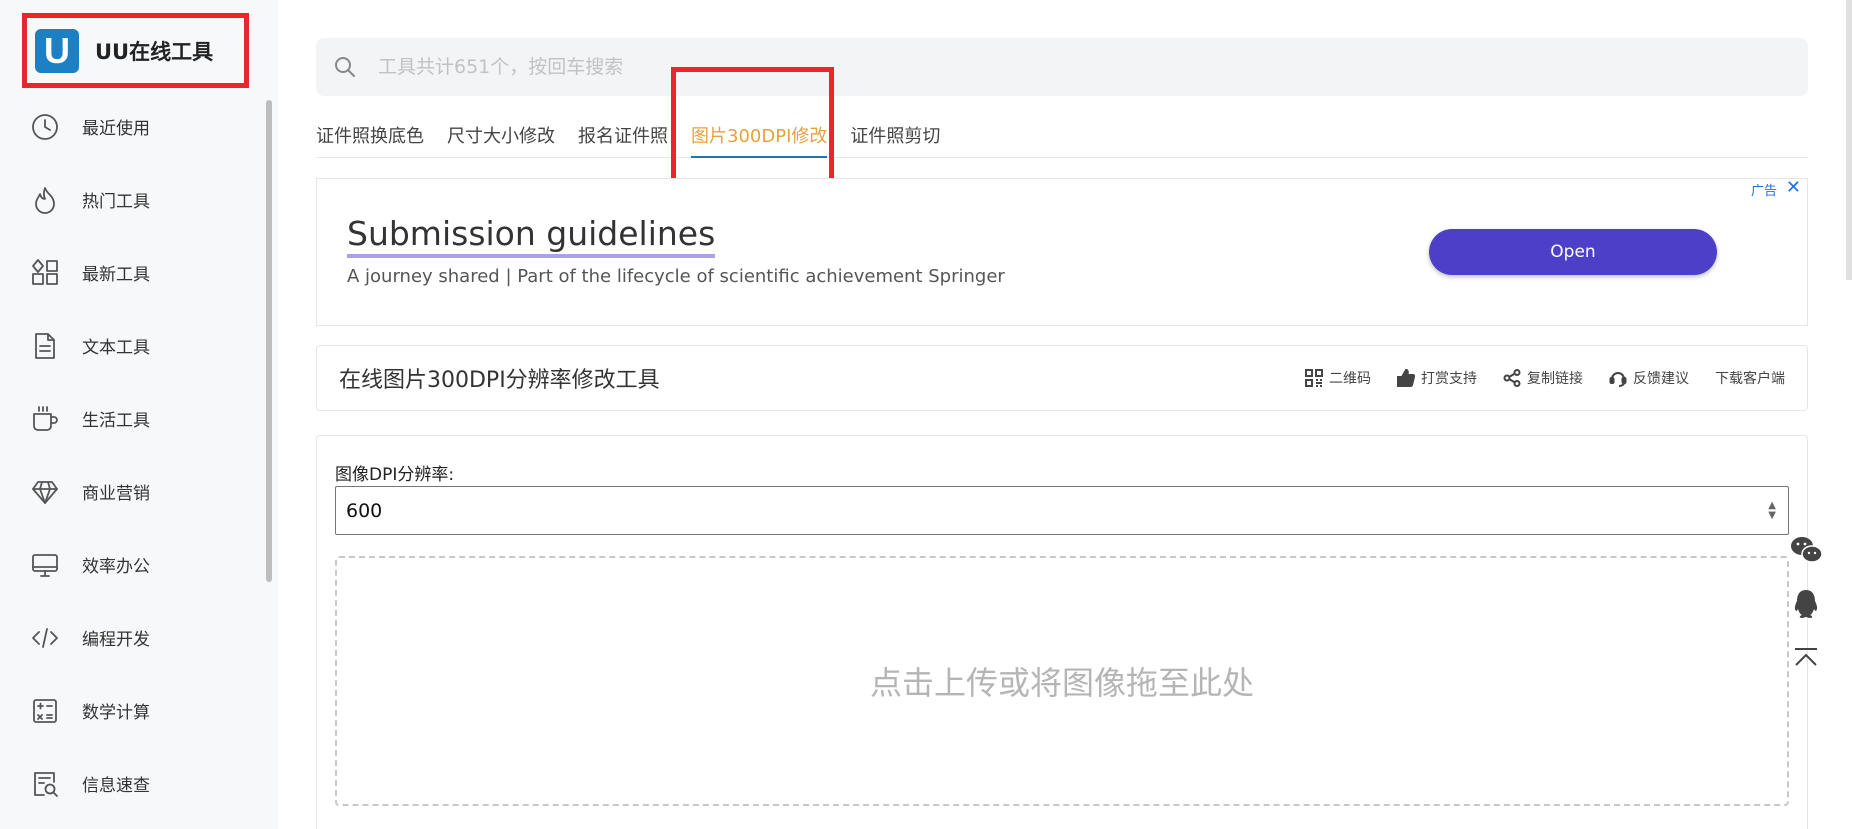  Describe the element at coordinates (154, 51) in the screenshot. I see `logo-text: UU在线工具` at that location.